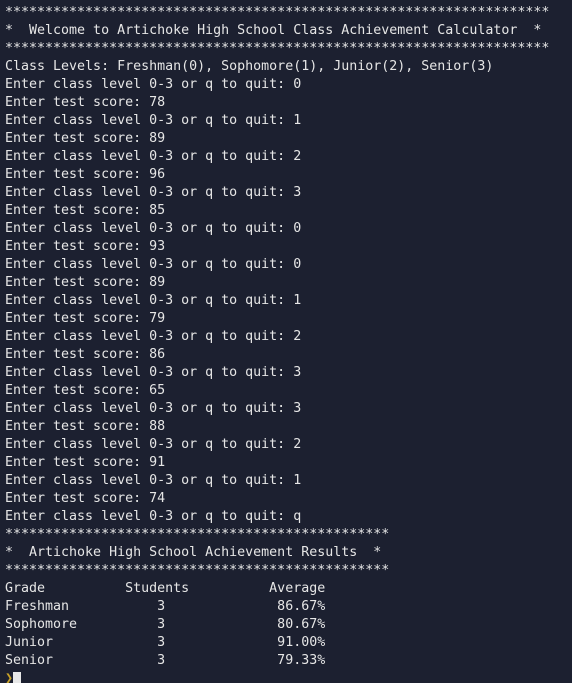 The width and height of the screenshot is (572, 683). Describe the element at coordinates (288, 676) in the screenshot. I see `shell-prompt-line: ❯` at that location.